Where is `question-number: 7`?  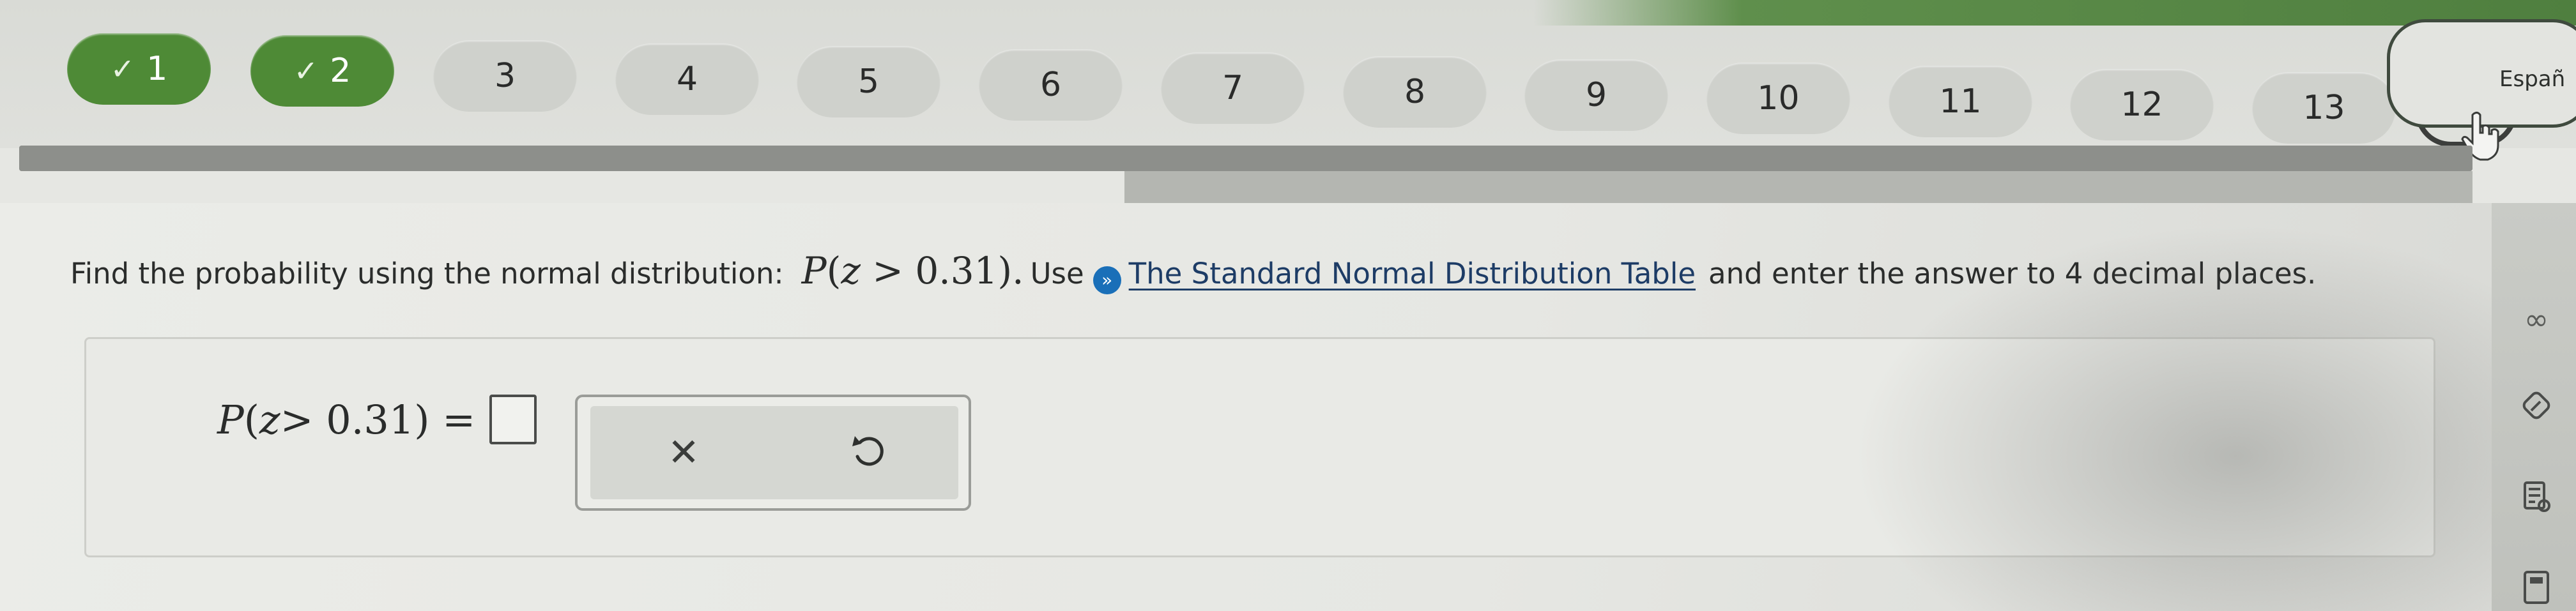
question-number: 7 is located at coordinates (1233, 88).